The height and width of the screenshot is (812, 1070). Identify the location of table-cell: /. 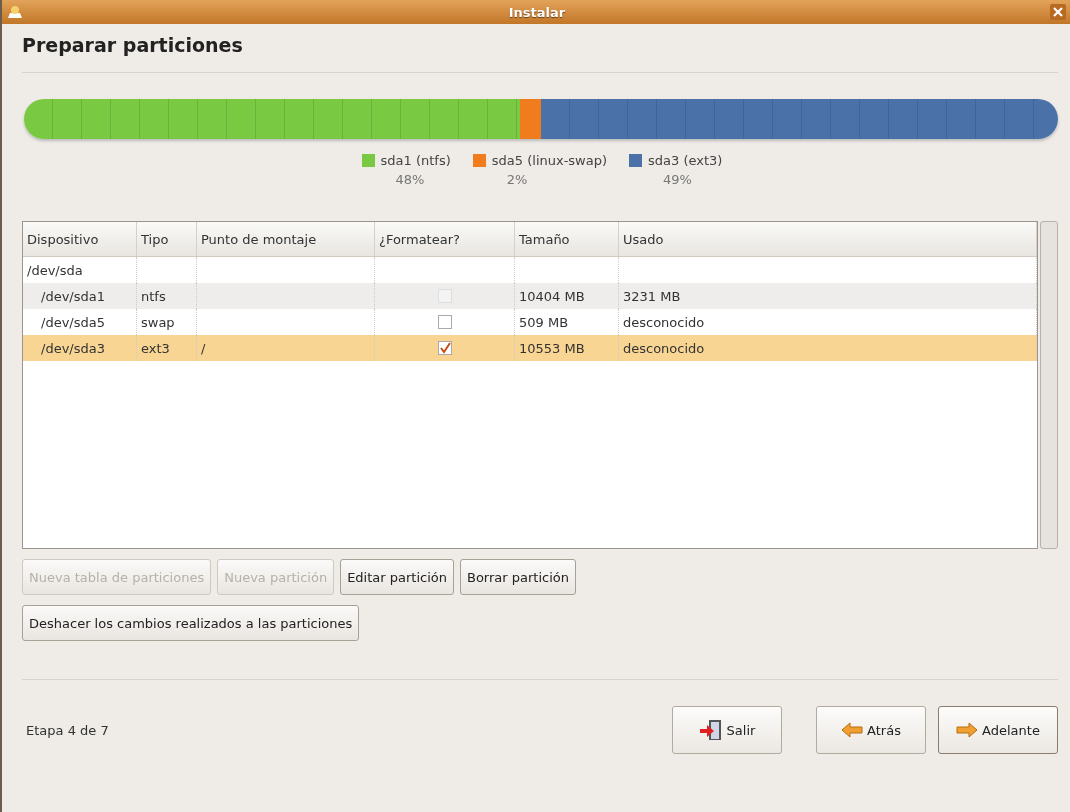
(286, 348).